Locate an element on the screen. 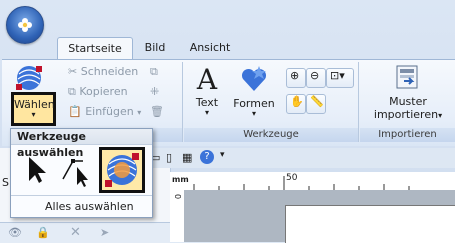 The width and height of the screenshot is (455, 243). ruler-tick-50: 50 is located at coordinates (292, 178).